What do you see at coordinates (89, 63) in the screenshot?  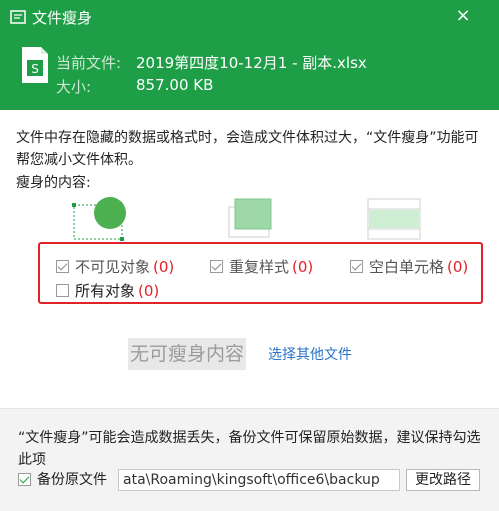 I see `current-file-label: 当前文件:` at bounding box center [89, 63].